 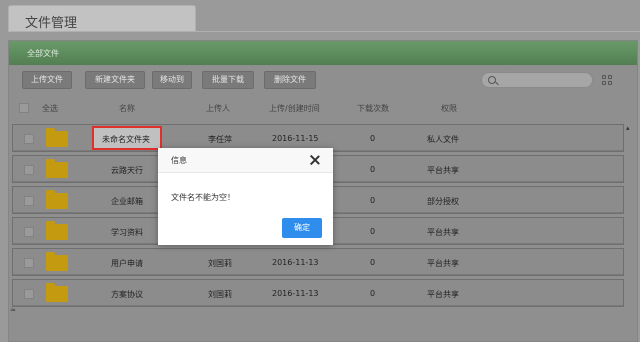 I want to click on cell-name: 云路天行, so click(x=127, y=170).